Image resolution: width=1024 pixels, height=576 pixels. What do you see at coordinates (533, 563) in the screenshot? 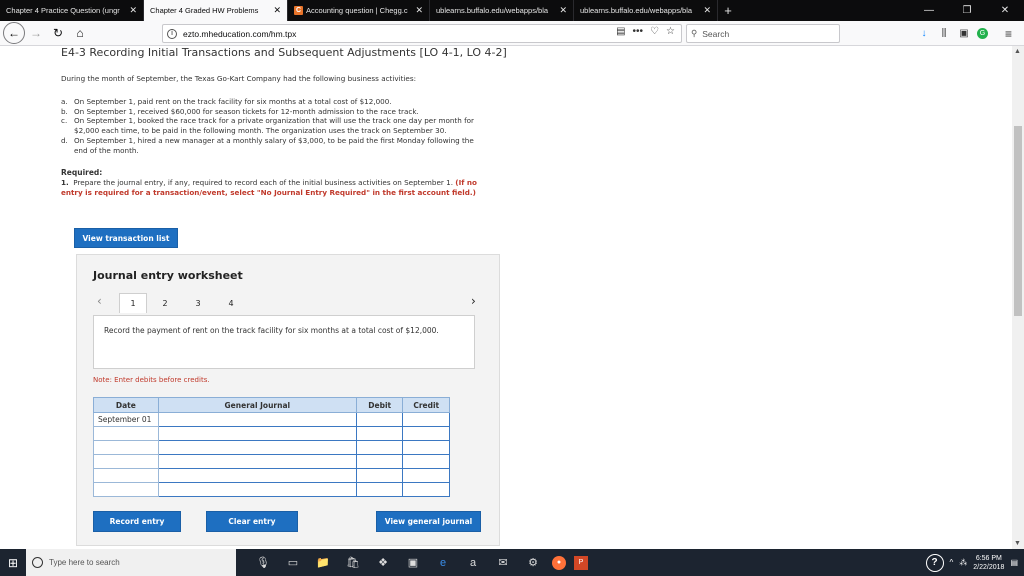
I see `settings-gear-icon: ⚙` at bounding box center [533, 563].